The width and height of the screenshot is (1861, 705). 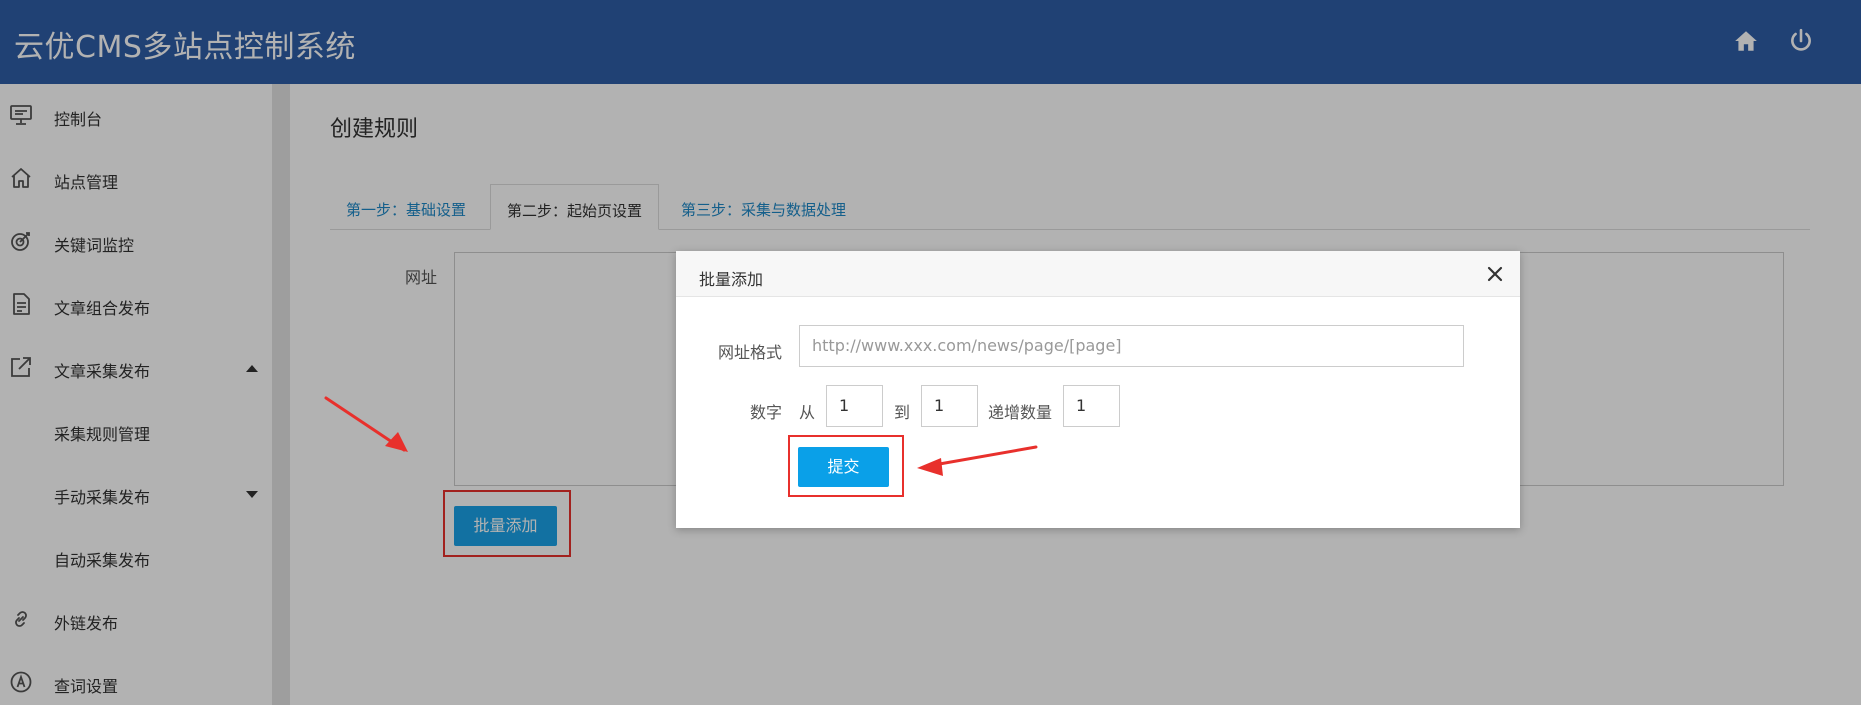 What do you see at coordinates (902, 412) in the screenshot?
I see `to-label: 到` at bounding box center [902, 412].